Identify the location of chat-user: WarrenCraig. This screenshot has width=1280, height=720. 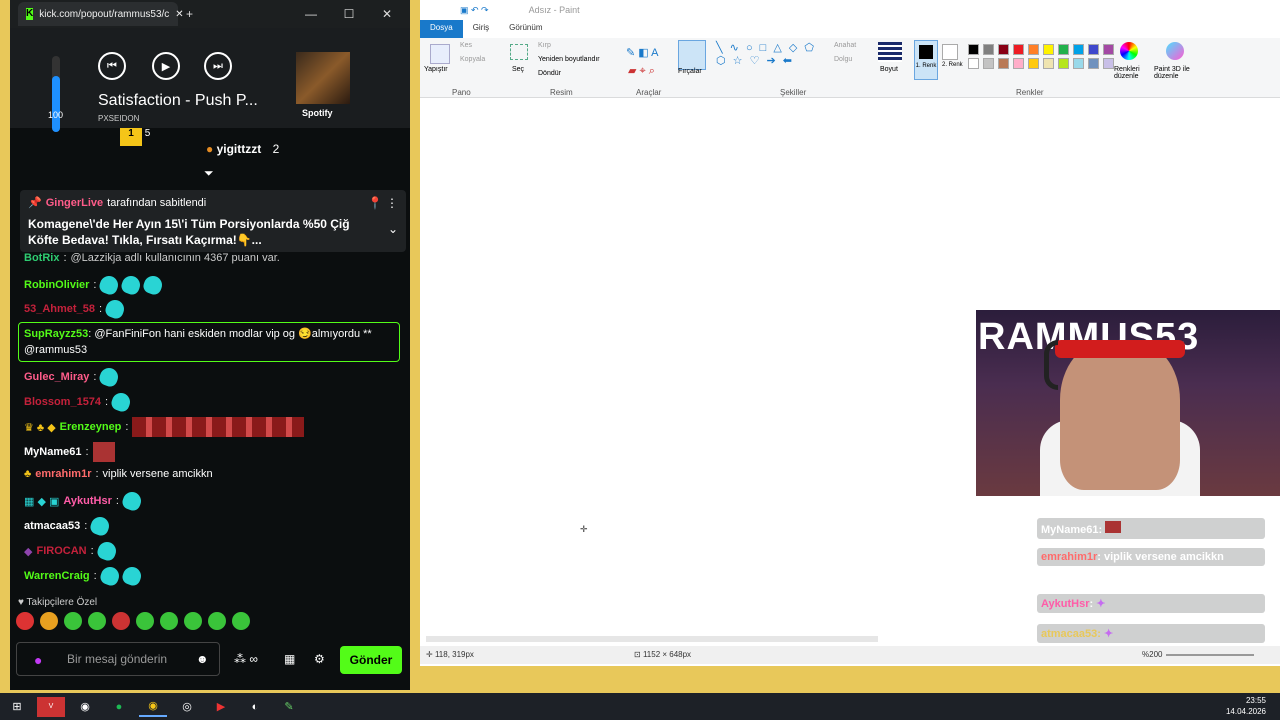
(57, 576).